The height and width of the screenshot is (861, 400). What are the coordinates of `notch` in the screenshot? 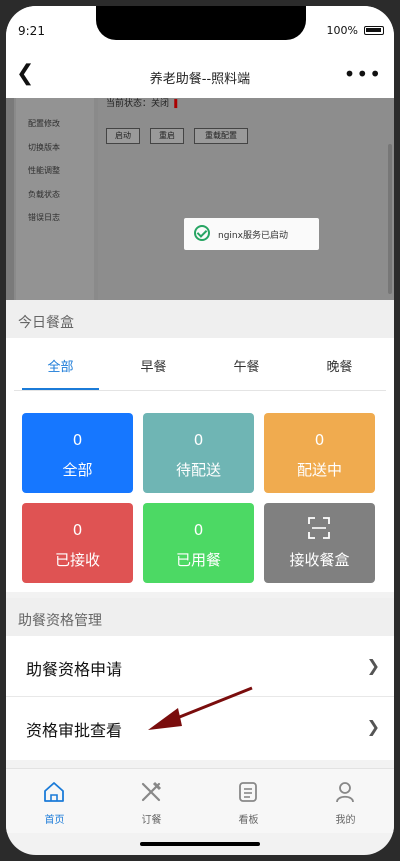 It's located at (201, 23).